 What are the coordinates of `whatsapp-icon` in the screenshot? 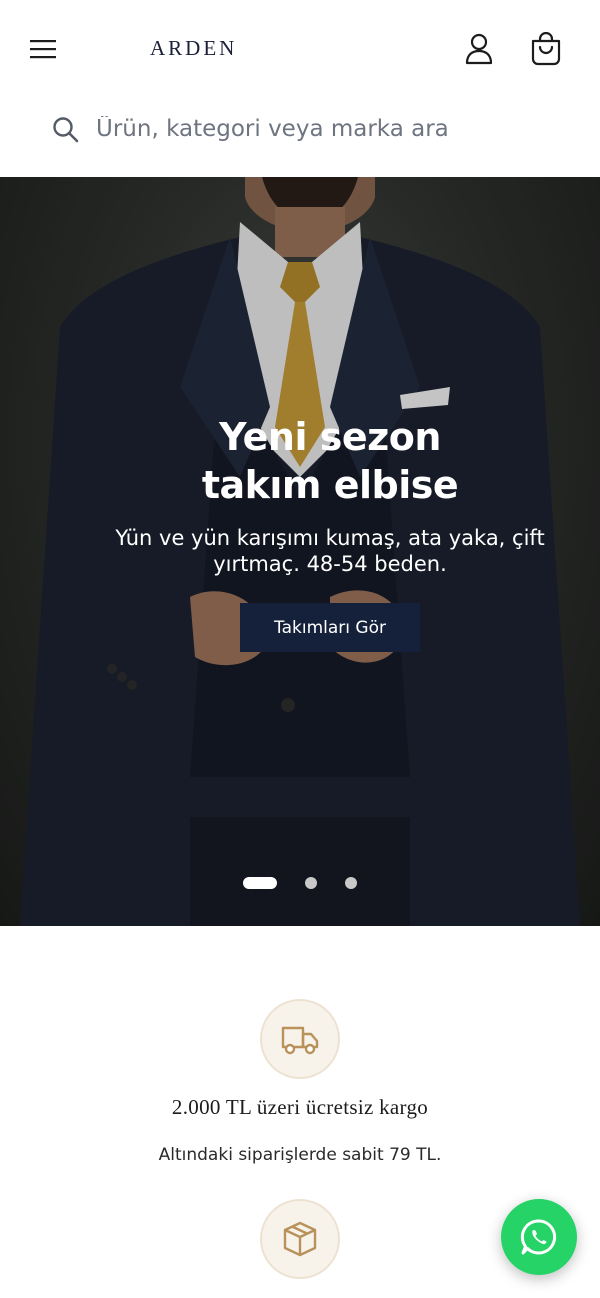 It's located at (538, 1237).